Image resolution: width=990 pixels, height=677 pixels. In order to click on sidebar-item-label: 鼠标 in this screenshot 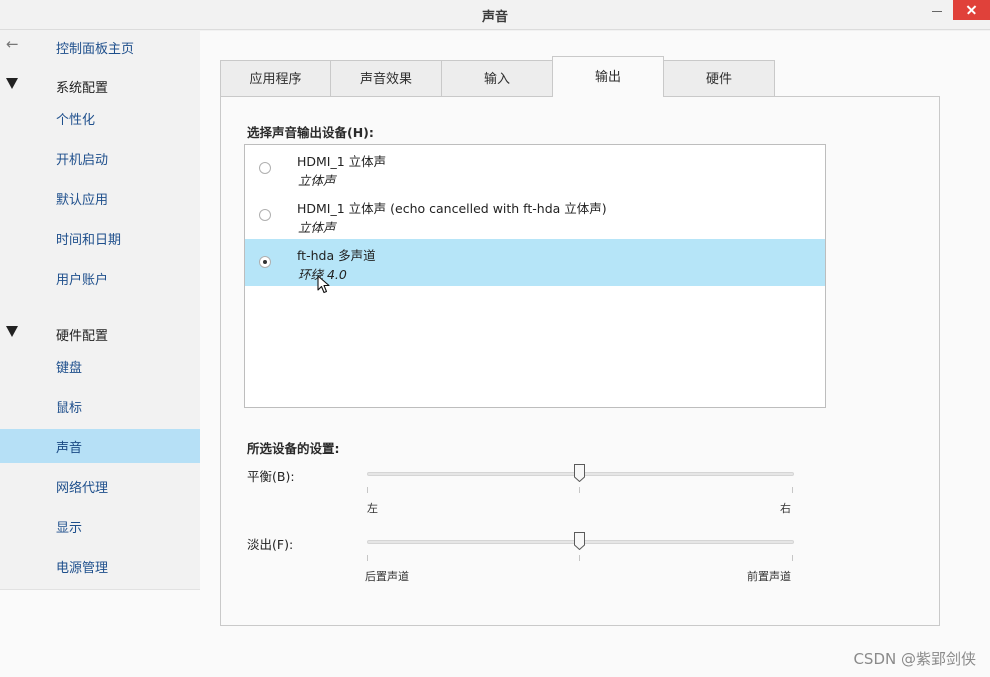, I will do `click(69, 406)`.